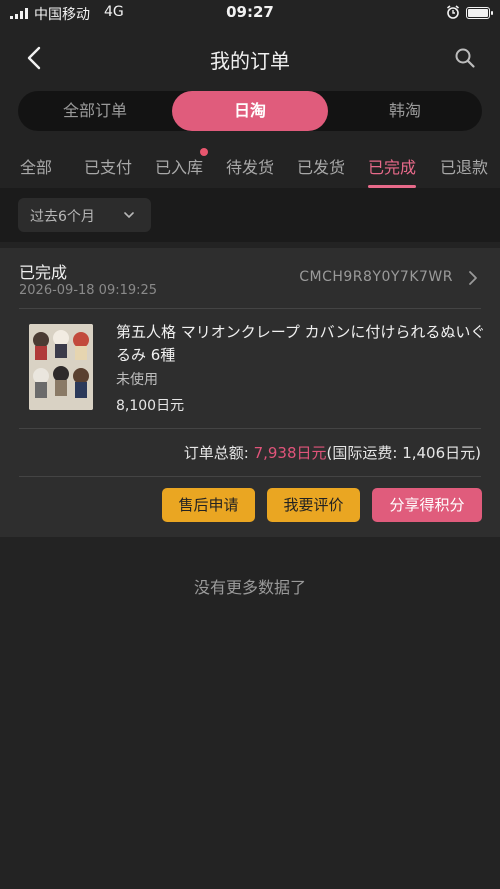  What do you see at coordinates (43, 272) in the screenshot?
I see `order-status: 已完成` at bounding box center [43, 272].